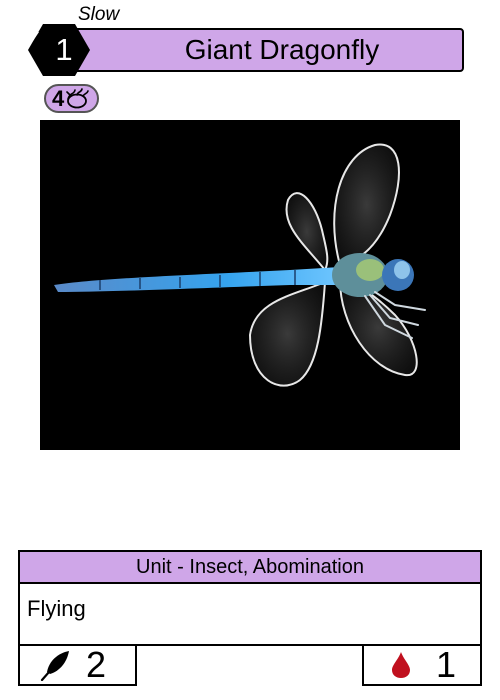 Image resolution: width=500 pixels, height=700 pixels. I want to click on threshold-value: 4, so click(58, 98).